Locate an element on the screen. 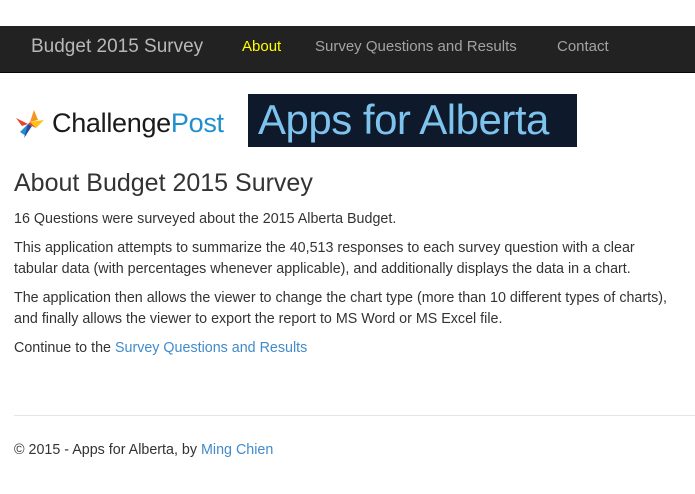 This screenshot has height=494, width=695. sponsor-logos: ChallengePost Apps for Alberta is located at coordinates (295, 120).